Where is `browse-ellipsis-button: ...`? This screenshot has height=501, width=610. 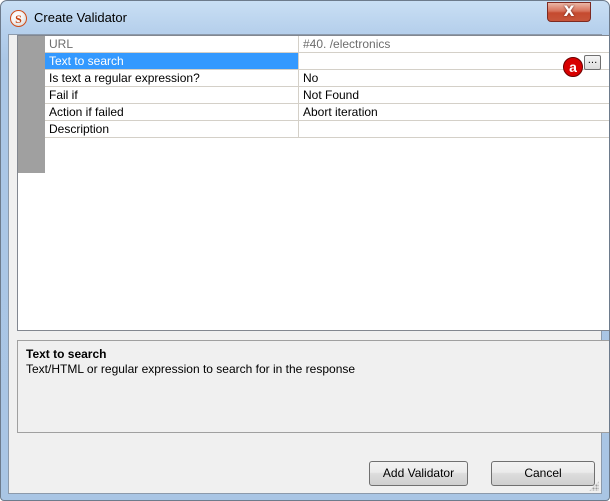 browse-ellipsis-button: ... is located at coordinates (592, 62).